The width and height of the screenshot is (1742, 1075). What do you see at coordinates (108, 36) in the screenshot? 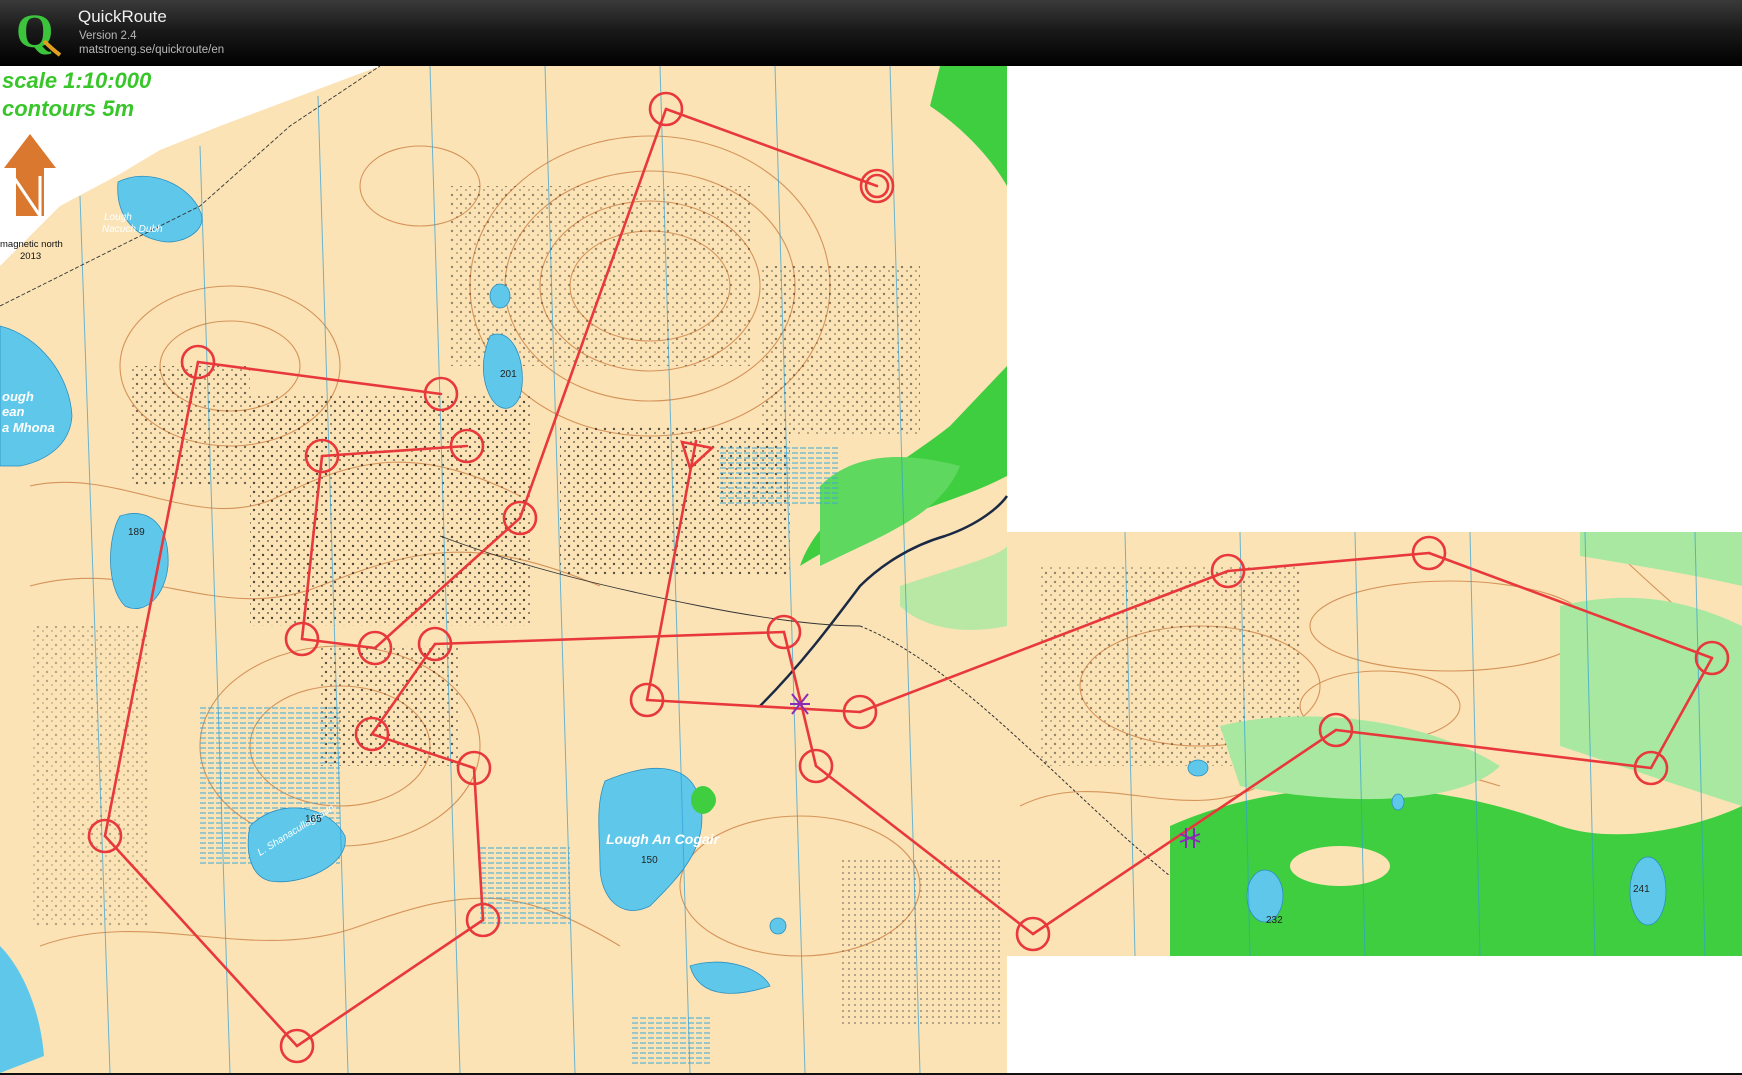
I see `app-version: Version 2.4` at bounding box center [108, 36].